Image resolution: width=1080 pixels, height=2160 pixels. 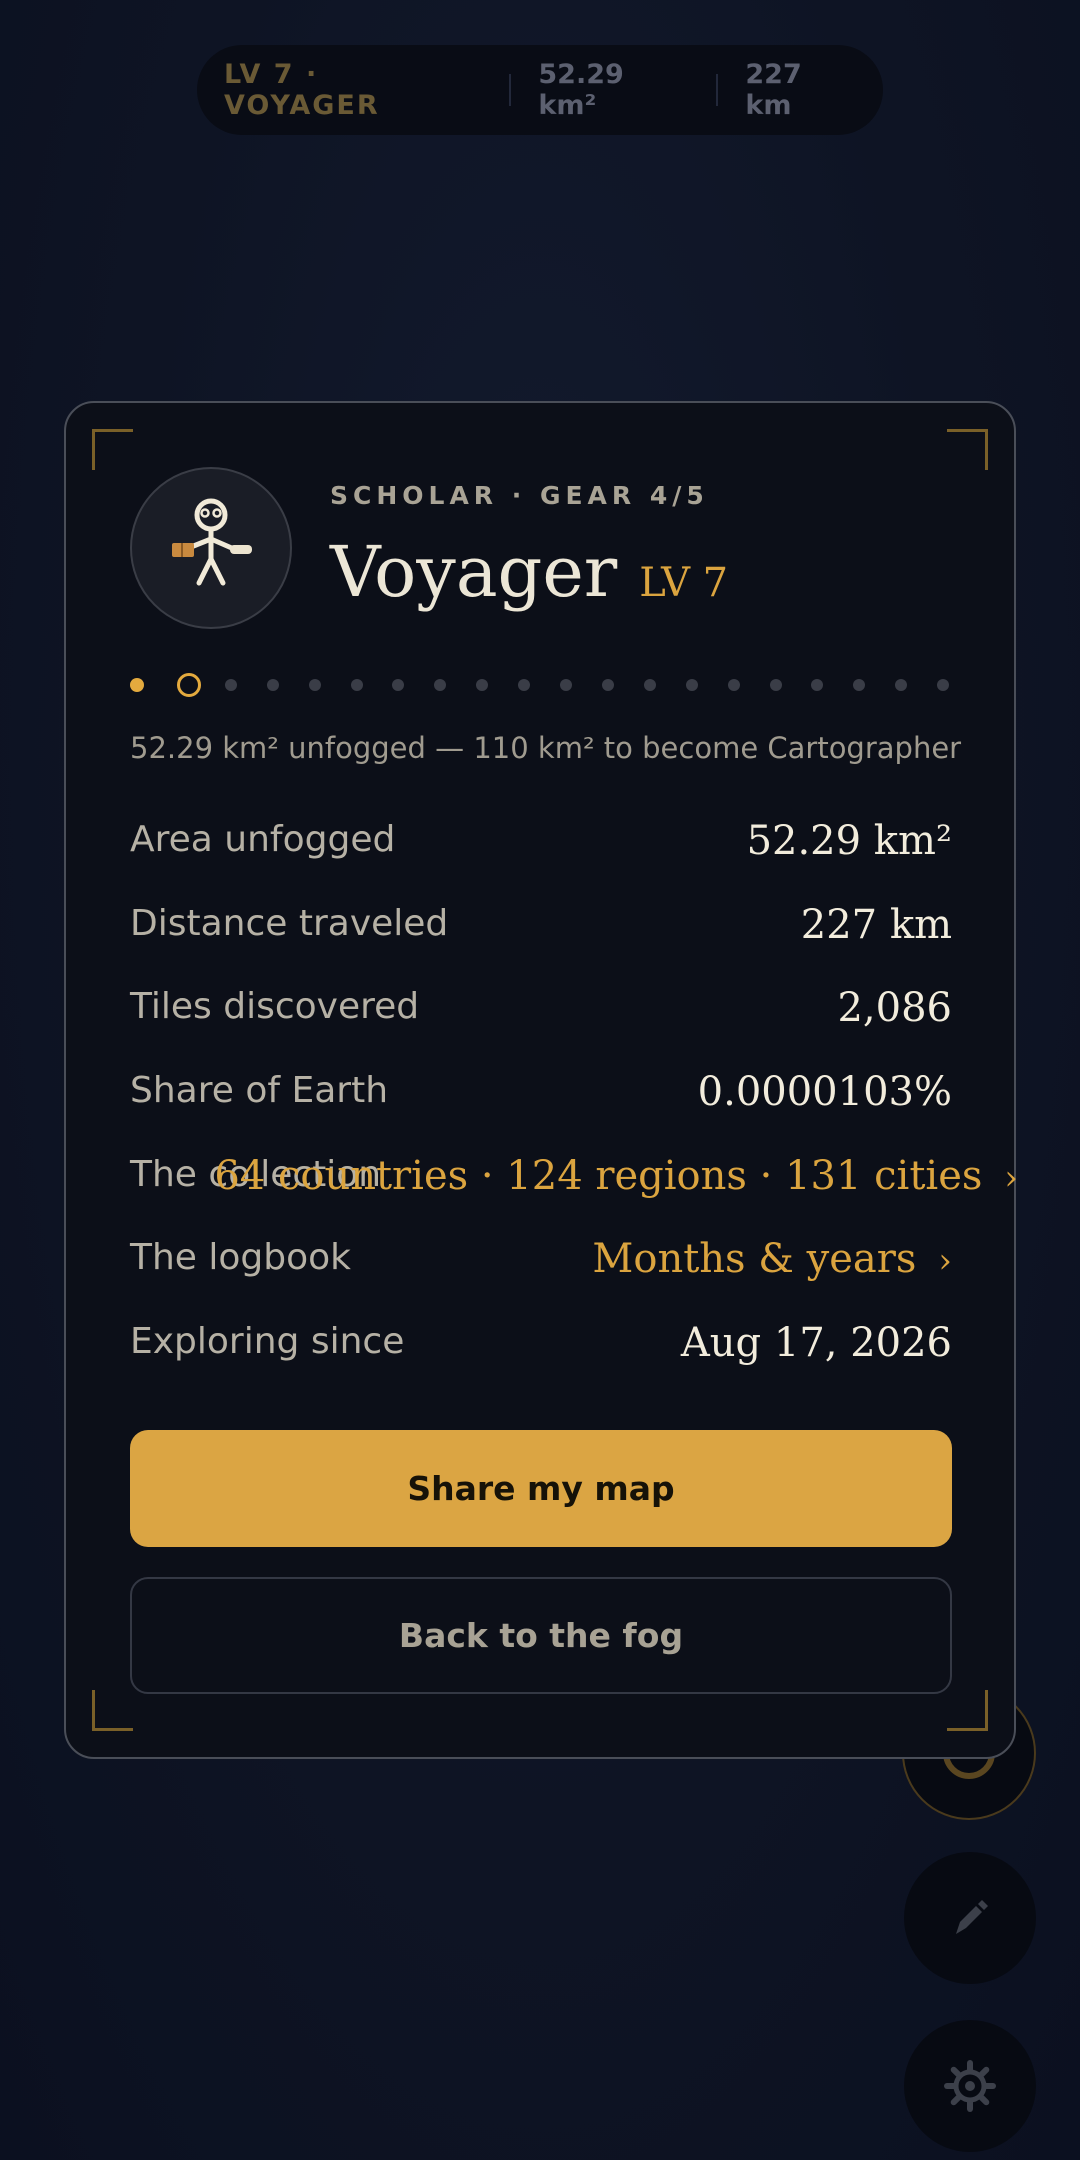 I want to click on settings-button, so click(x=970, y=2086).